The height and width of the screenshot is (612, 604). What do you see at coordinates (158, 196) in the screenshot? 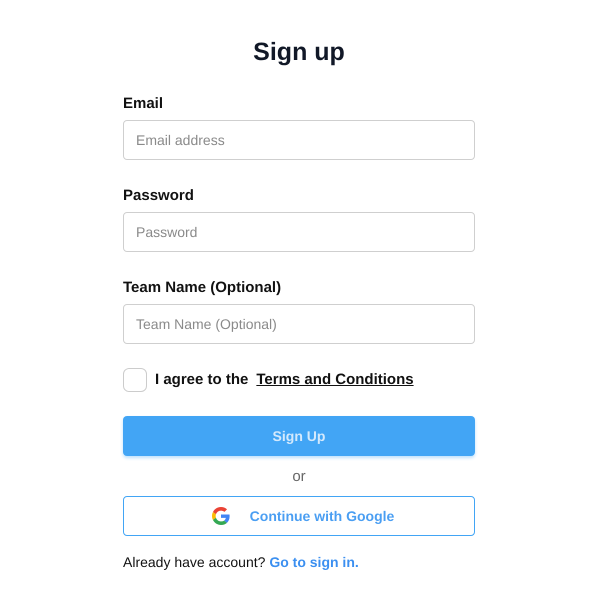
I see `field-label: Password` at bounding box center [158, 196].